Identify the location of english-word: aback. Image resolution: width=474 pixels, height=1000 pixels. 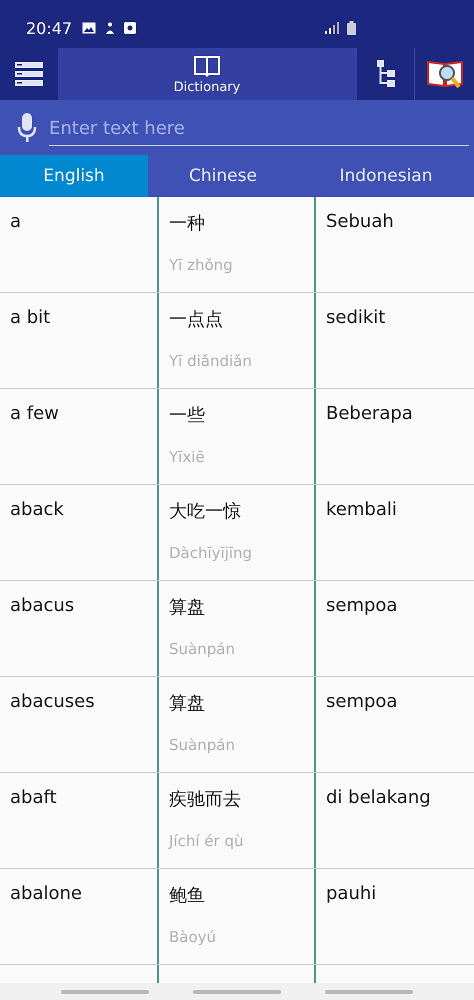
(37, 509).